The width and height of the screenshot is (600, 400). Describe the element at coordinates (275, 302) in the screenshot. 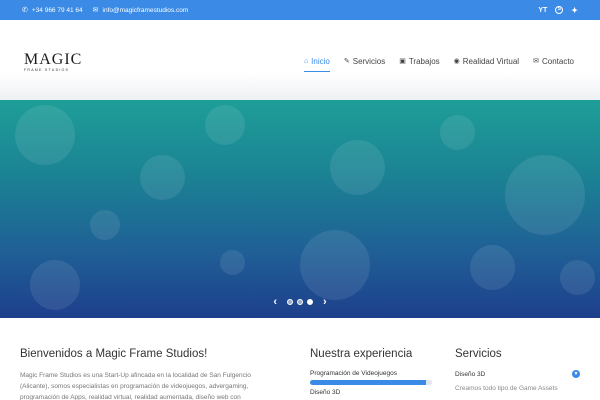

I see `prev-arrow-icon: ‹` at that location.